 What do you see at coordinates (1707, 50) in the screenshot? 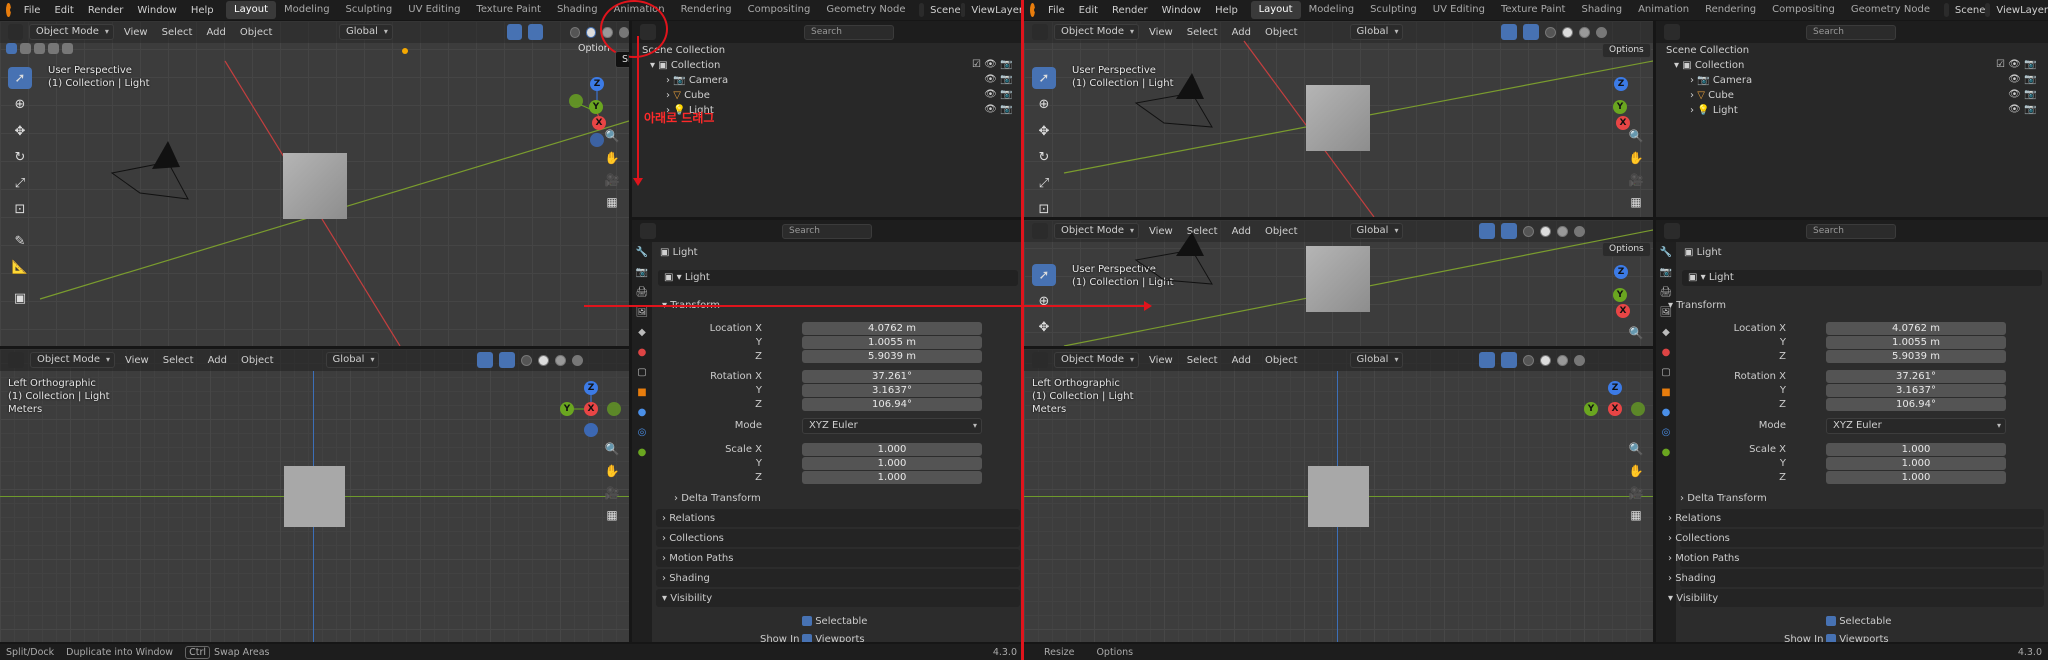
I see `scene-collection-row: Scene Collection` at bounding box center [1707, 50].